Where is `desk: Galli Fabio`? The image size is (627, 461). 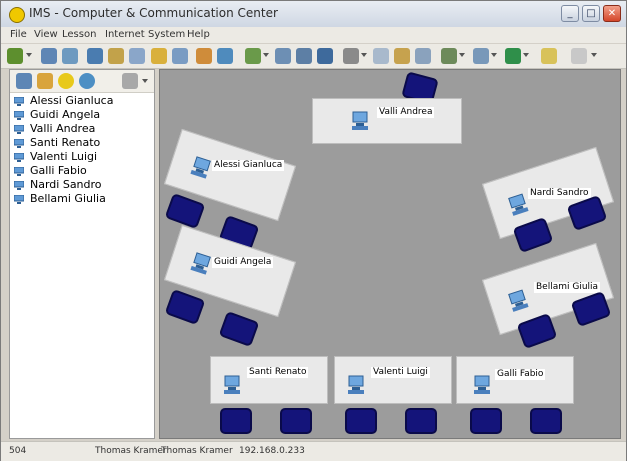 desk: Galli Fabio is located at coordinates (515, 380).